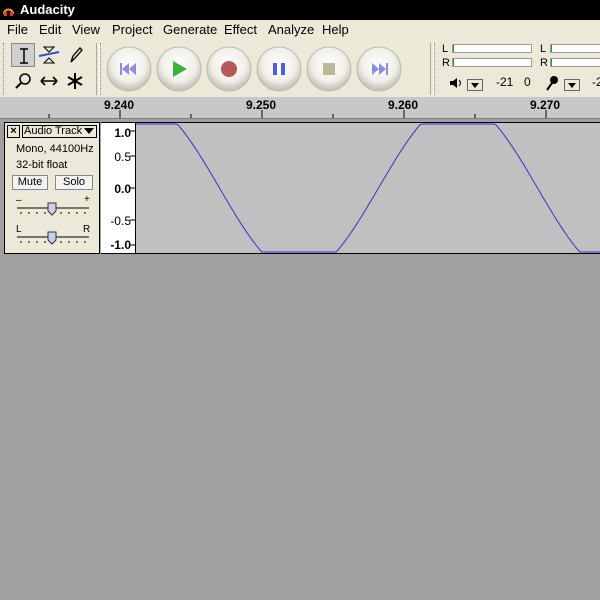  I want to click on title-bar: Audacity, so click(300, 10).